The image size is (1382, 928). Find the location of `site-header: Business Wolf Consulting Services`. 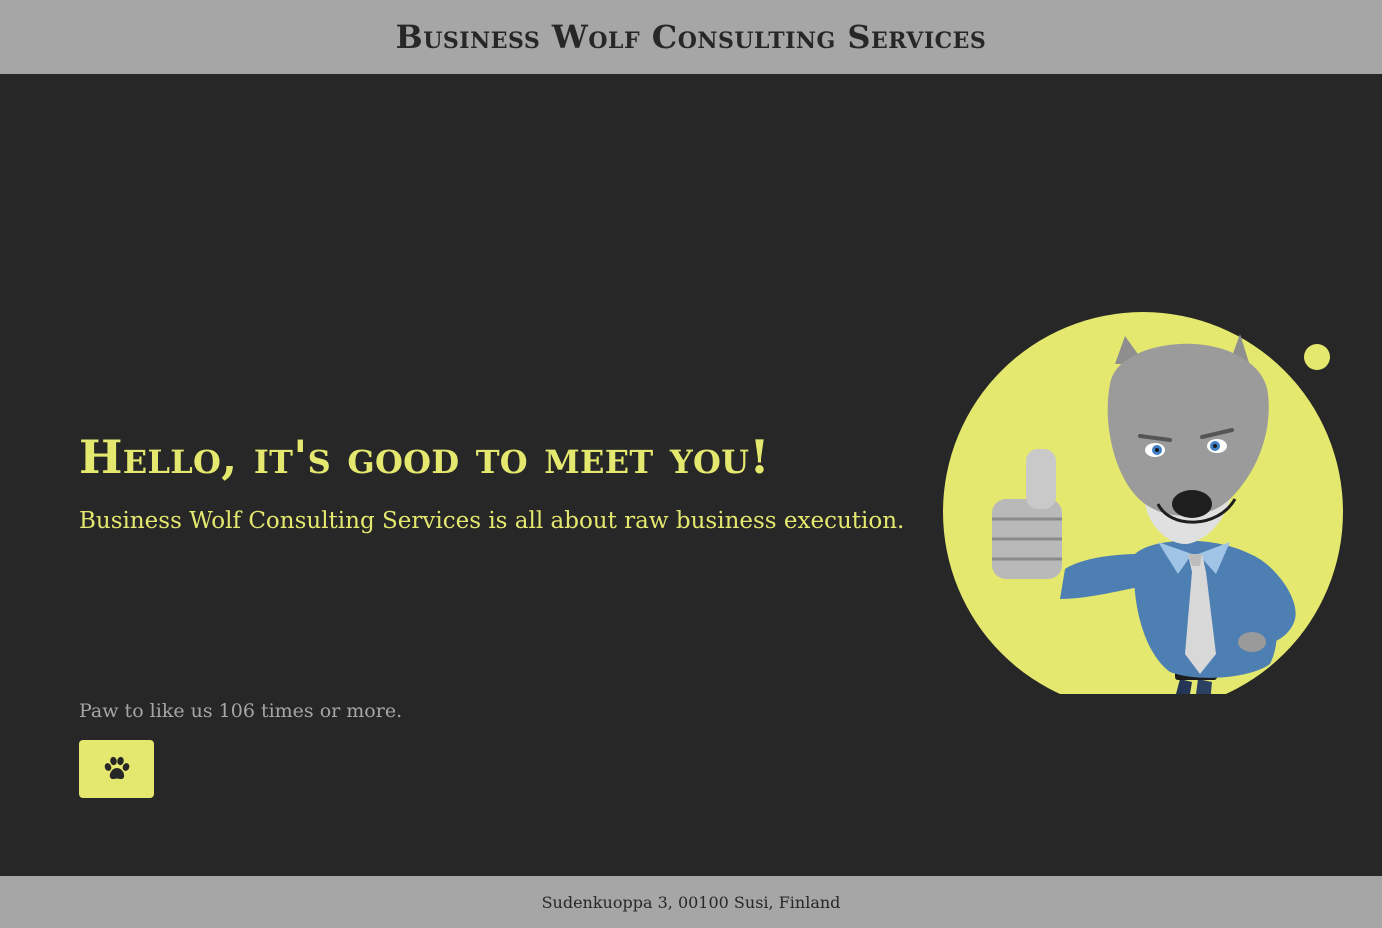

site-header: Business Wolf Consulting Services is located at coordinates (691, 37).